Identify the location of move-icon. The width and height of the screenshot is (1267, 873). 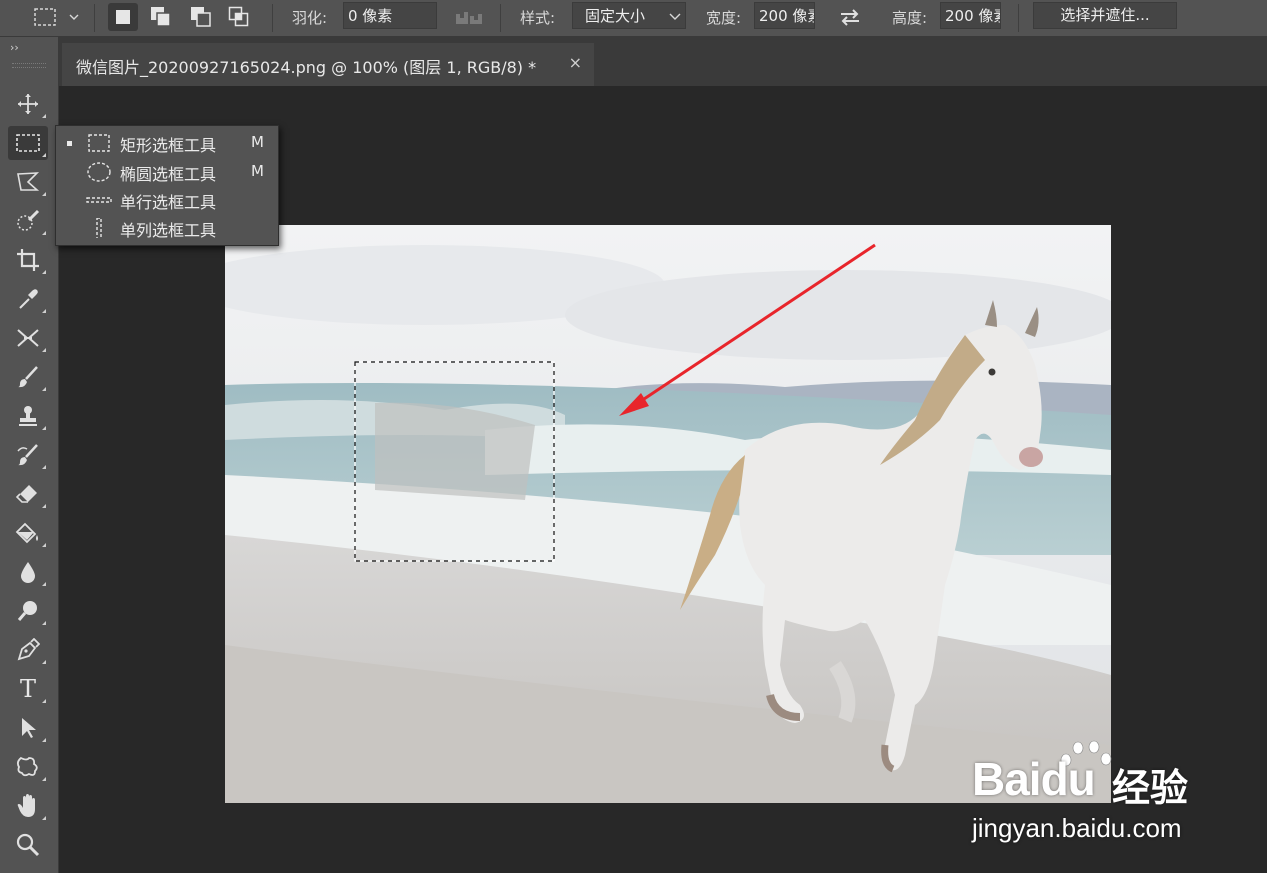
(28, 104).